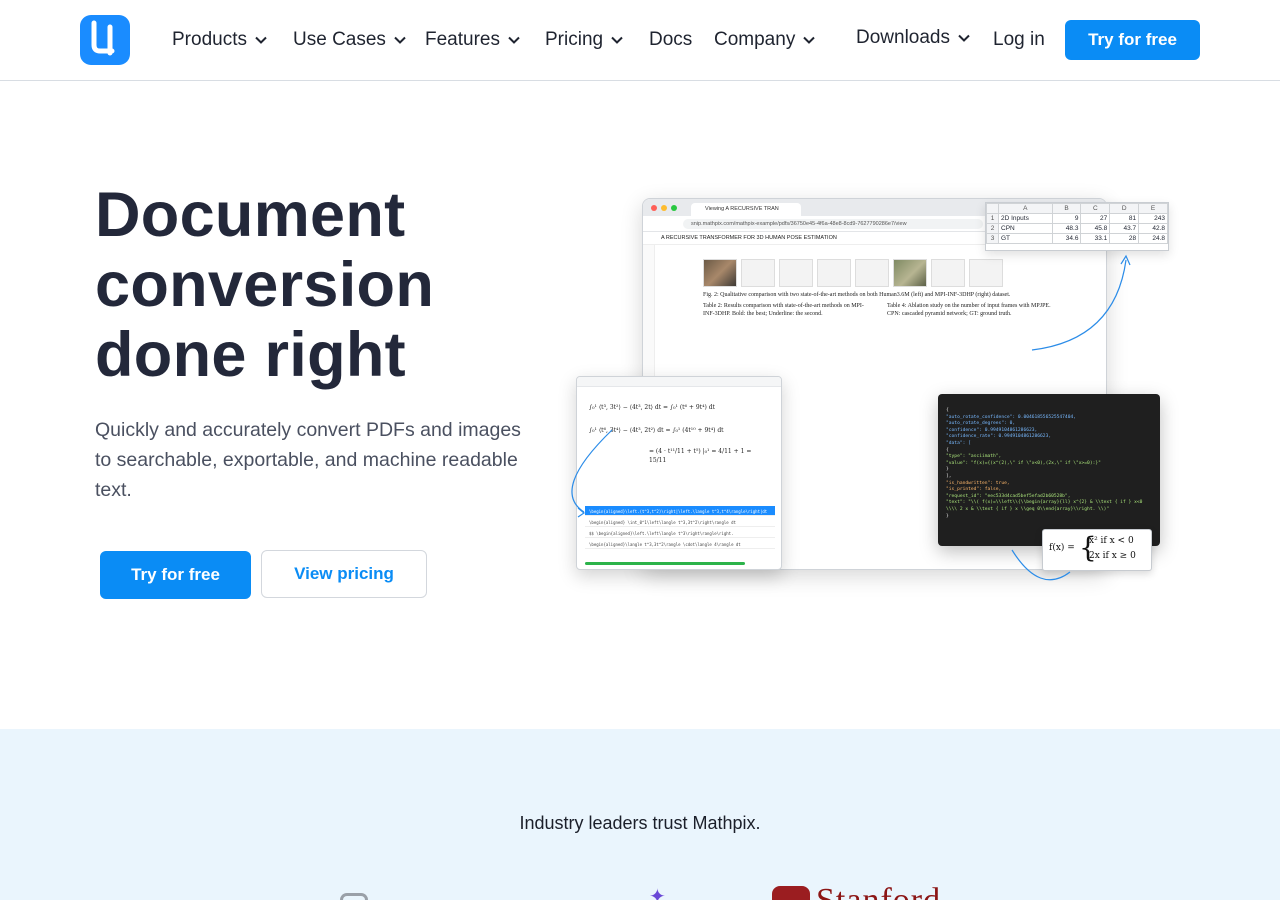 The width and height of the screenshot is (1280, 900). What do you see at coordinates (344, 574) in the screenshot?
I see `view-pricing-button: View pricing` at bounding box center [344, 574].